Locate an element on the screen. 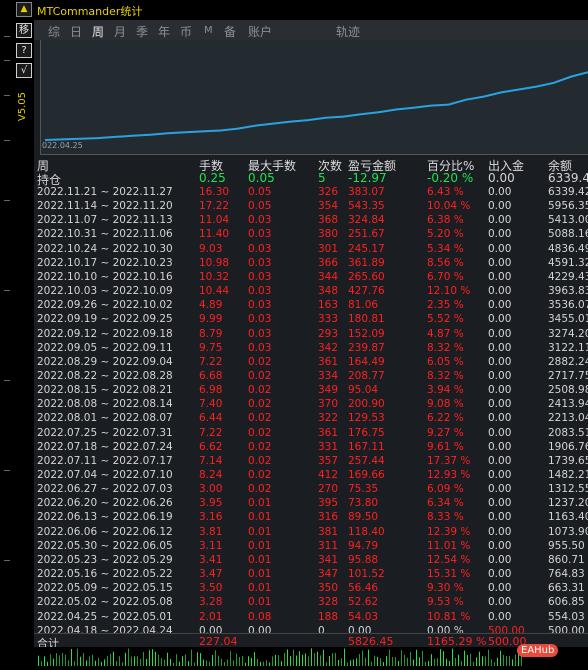  cell-lots: 16.30 is located at coordinates (214, 192).